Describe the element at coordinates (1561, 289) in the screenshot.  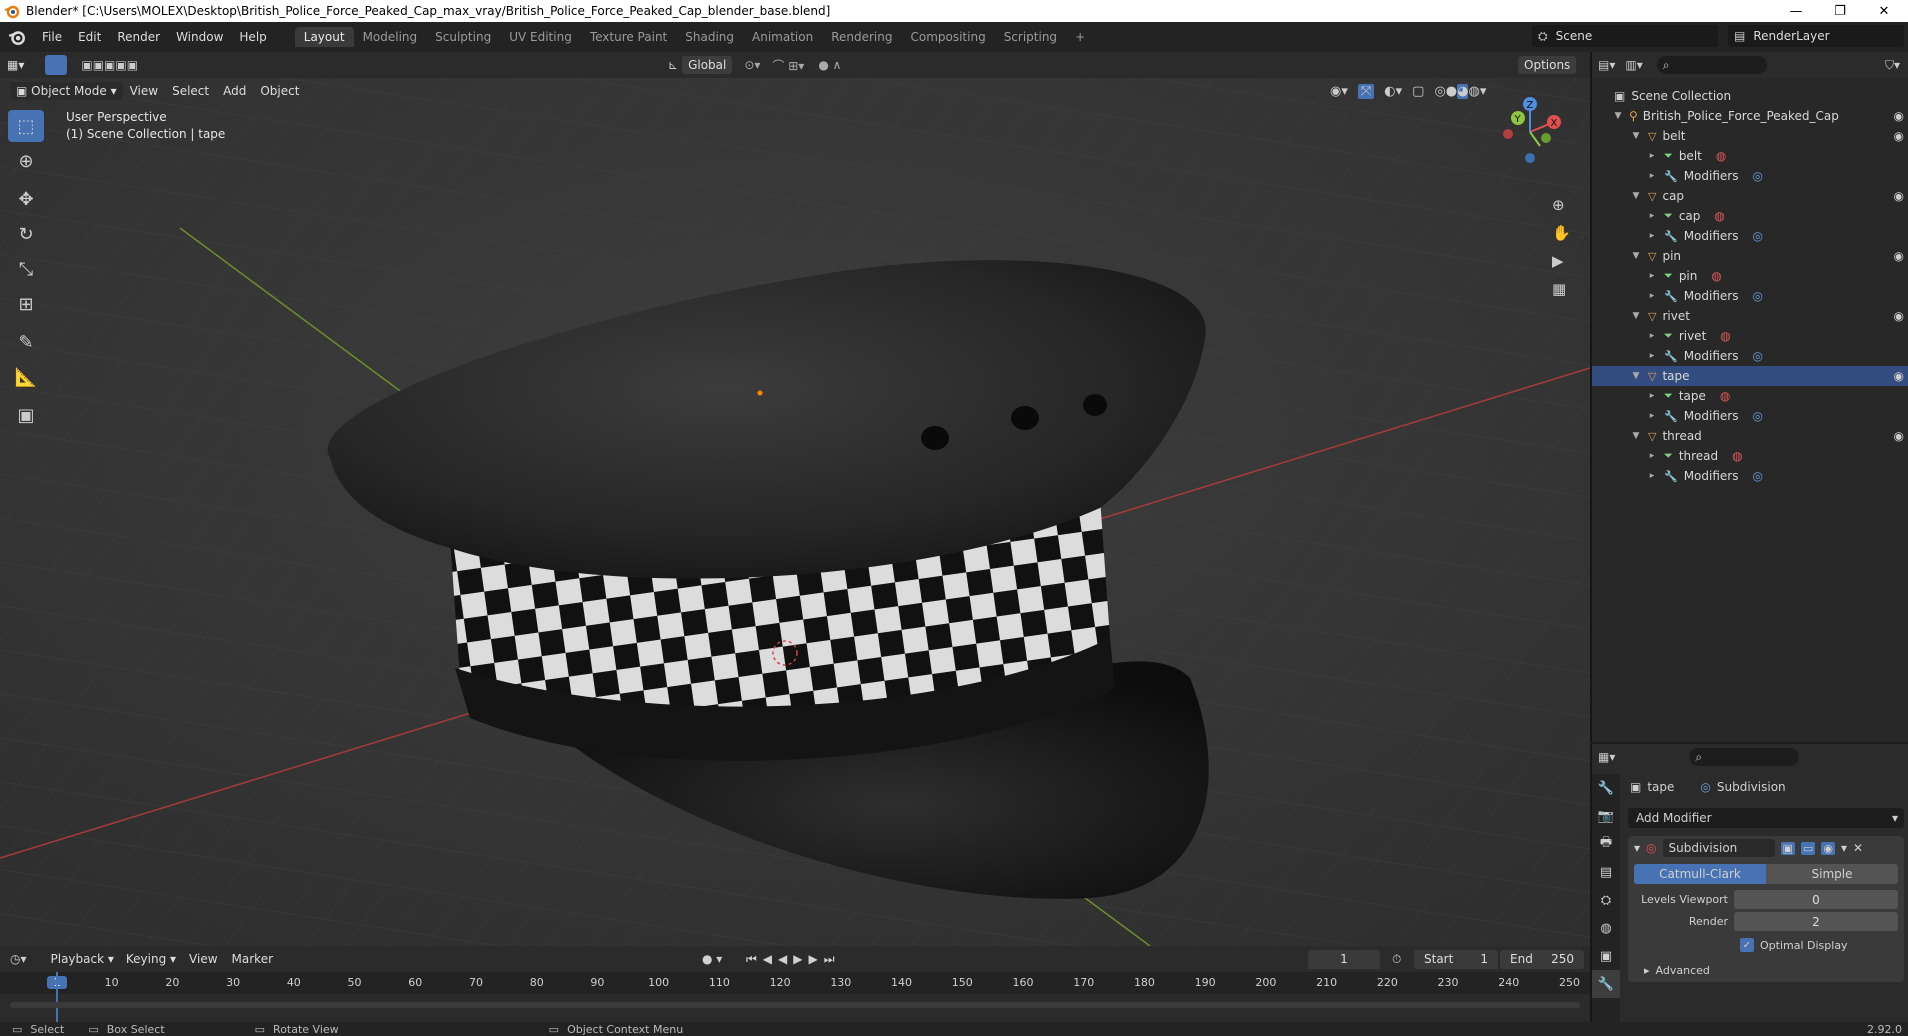
I see `ortho-grid-icon: ▦` at that location.